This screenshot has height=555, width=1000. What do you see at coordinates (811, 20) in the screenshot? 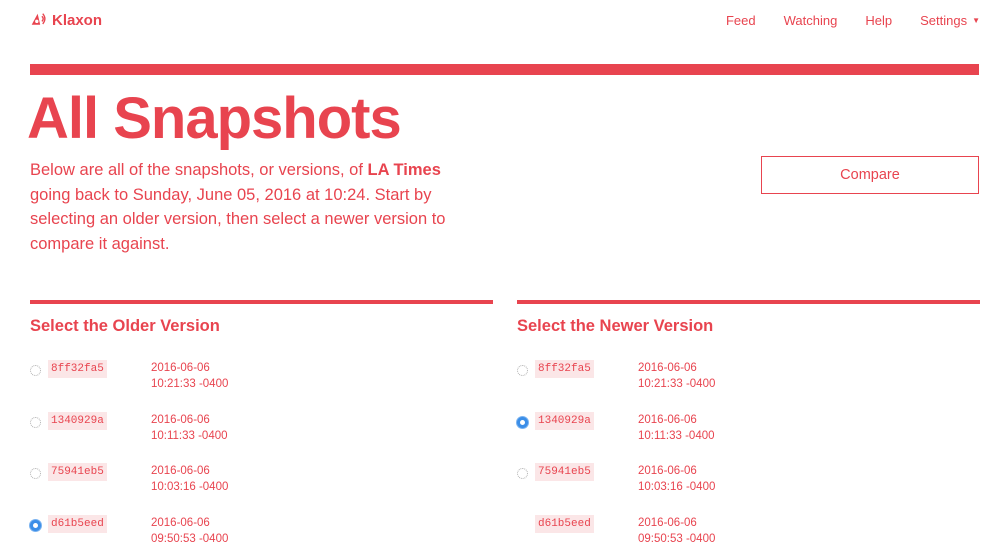
I see `nav-watching: Watching` at bounding box center [811, 20].